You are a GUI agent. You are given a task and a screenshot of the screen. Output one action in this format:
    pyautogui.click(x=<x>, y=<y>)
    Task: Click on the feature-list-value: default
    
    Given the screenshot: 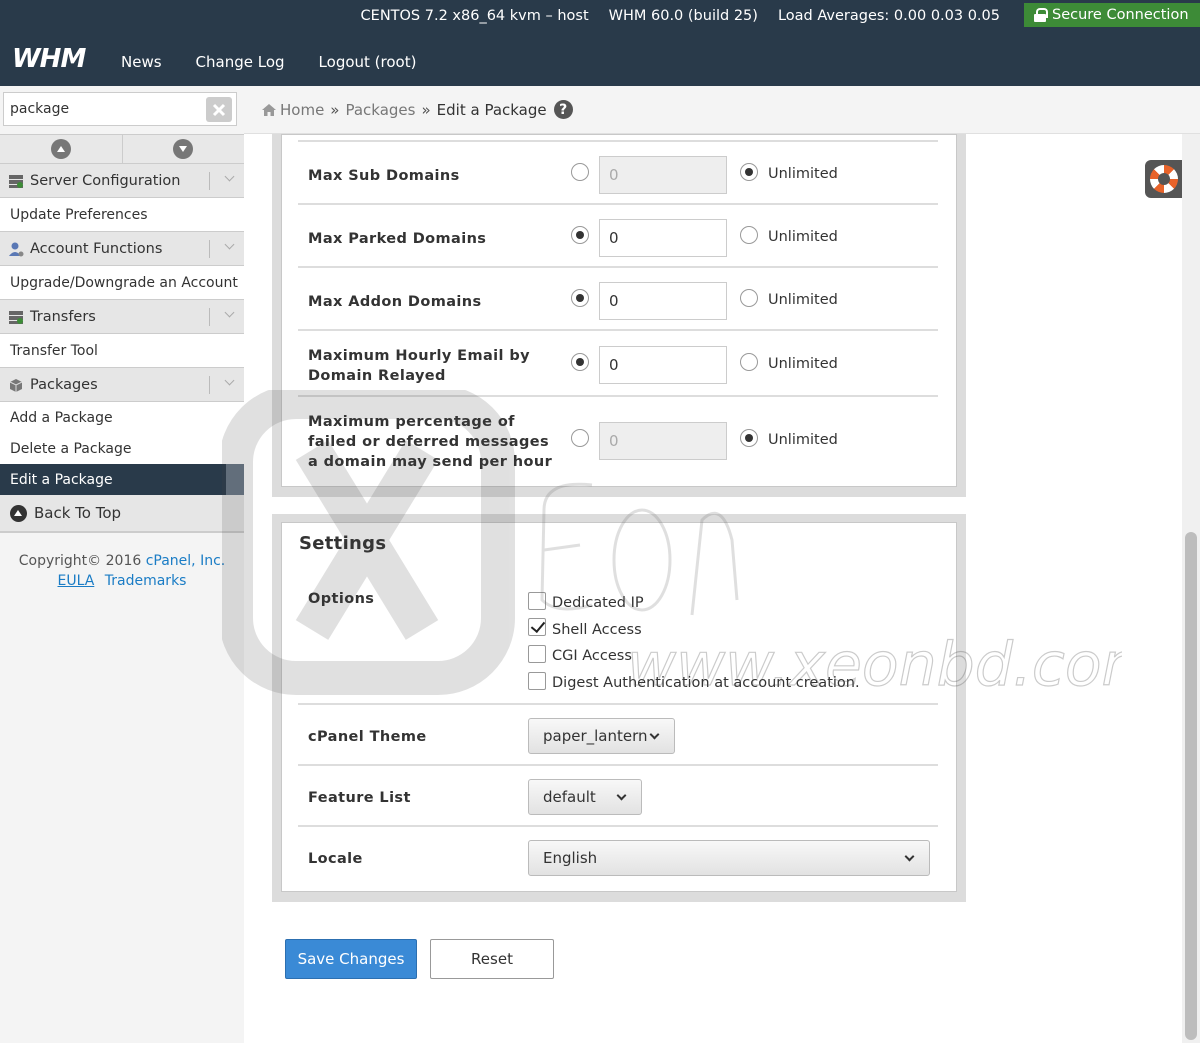 What is the action you would take?
    pyautogui.click(x=569, y=797)
    